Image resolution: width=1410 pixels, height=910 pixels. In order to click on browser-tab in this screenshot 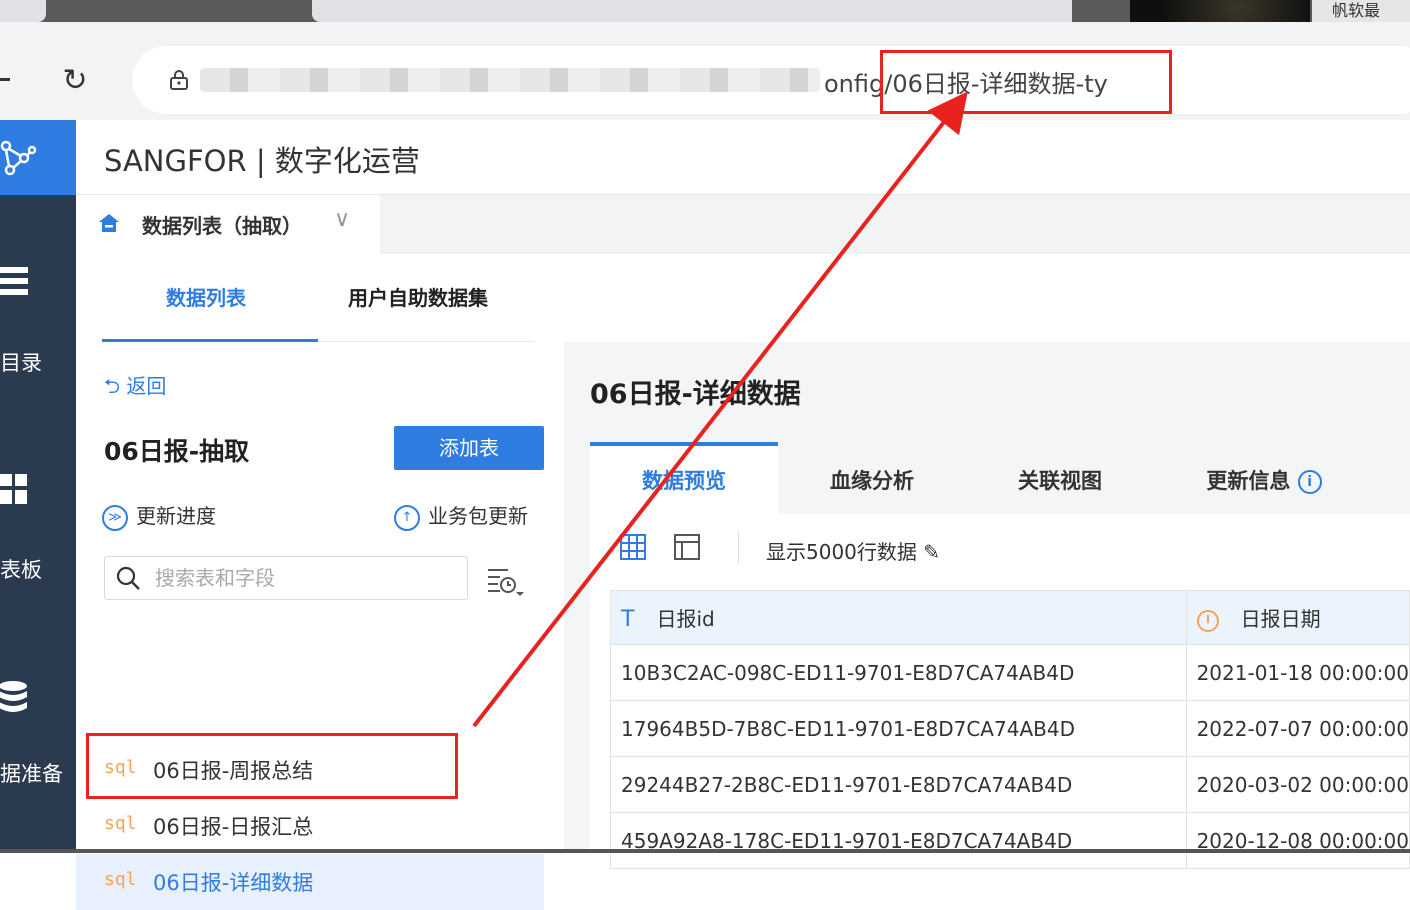, I will do `click(23, 11)`.